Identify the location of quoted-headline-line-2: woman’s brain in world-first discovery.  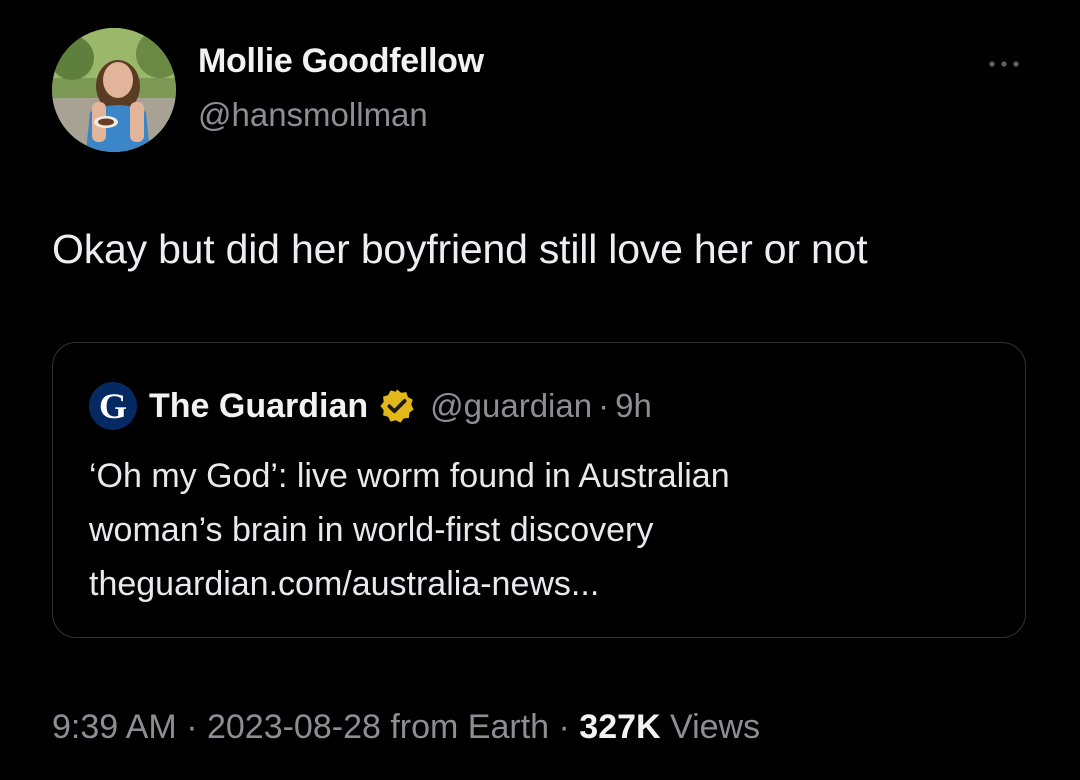
(371, 530).